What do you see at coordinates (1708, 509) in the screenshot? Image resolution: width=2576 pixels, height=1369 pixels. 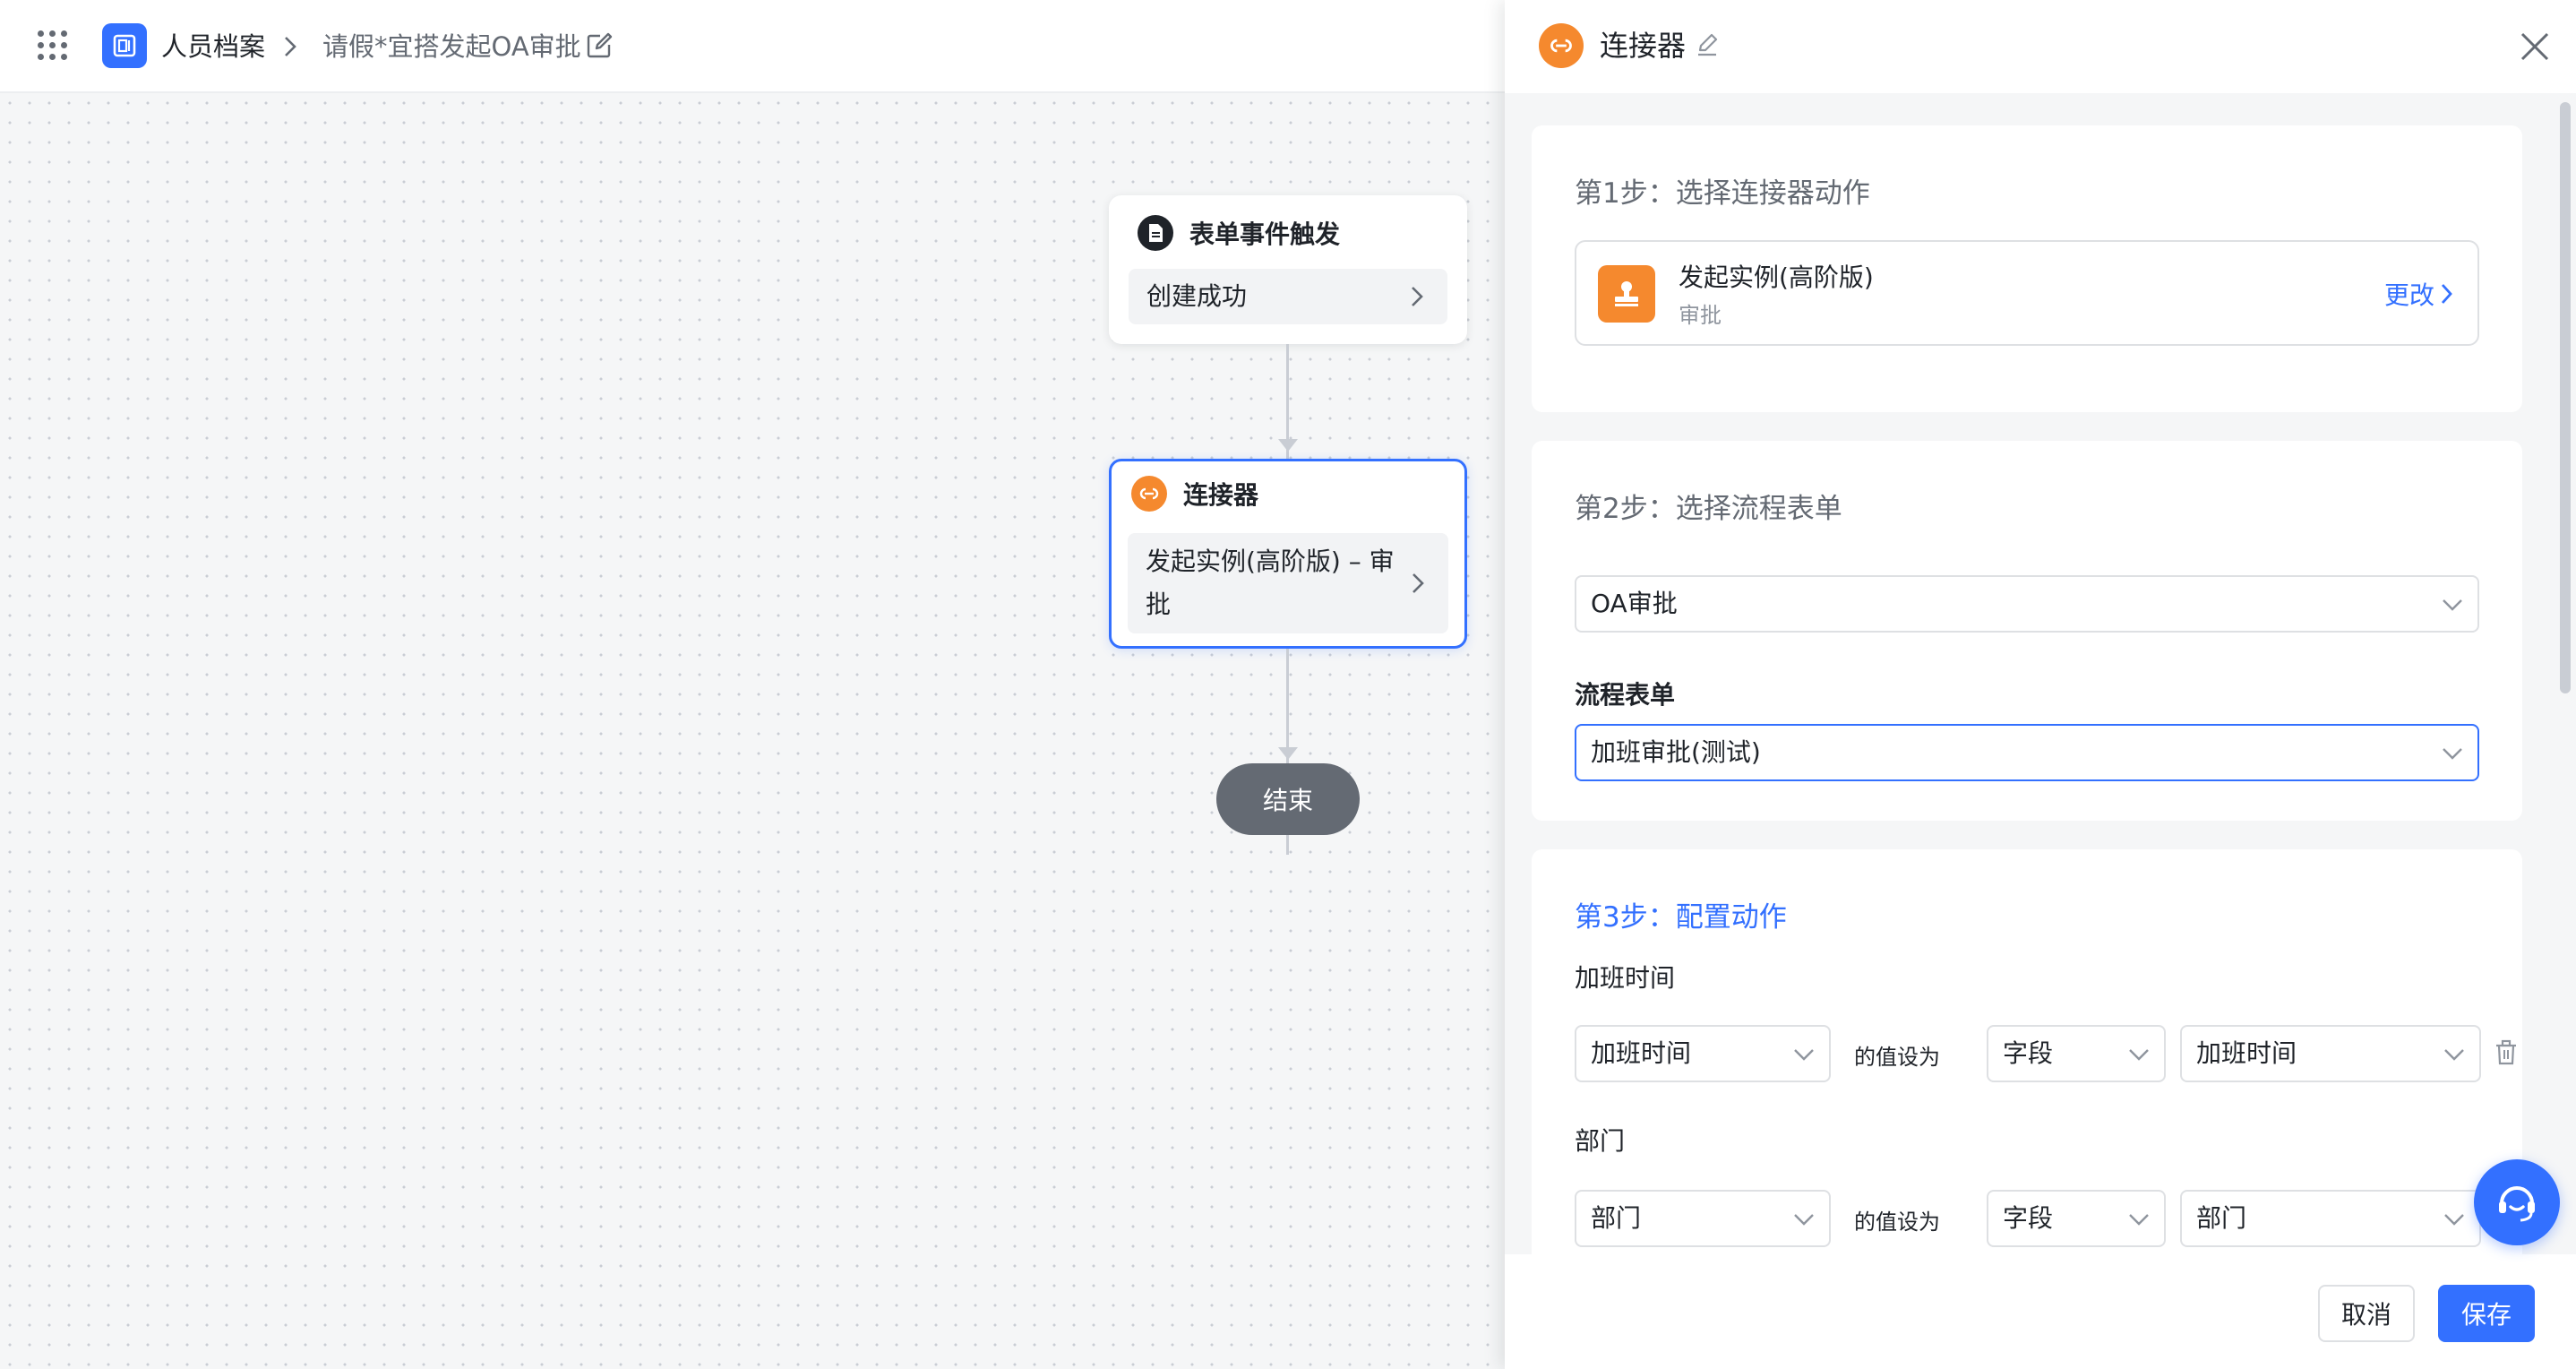 I see `step2-title: 第2步：选择流程表单` at bounding box center [1708, 509].